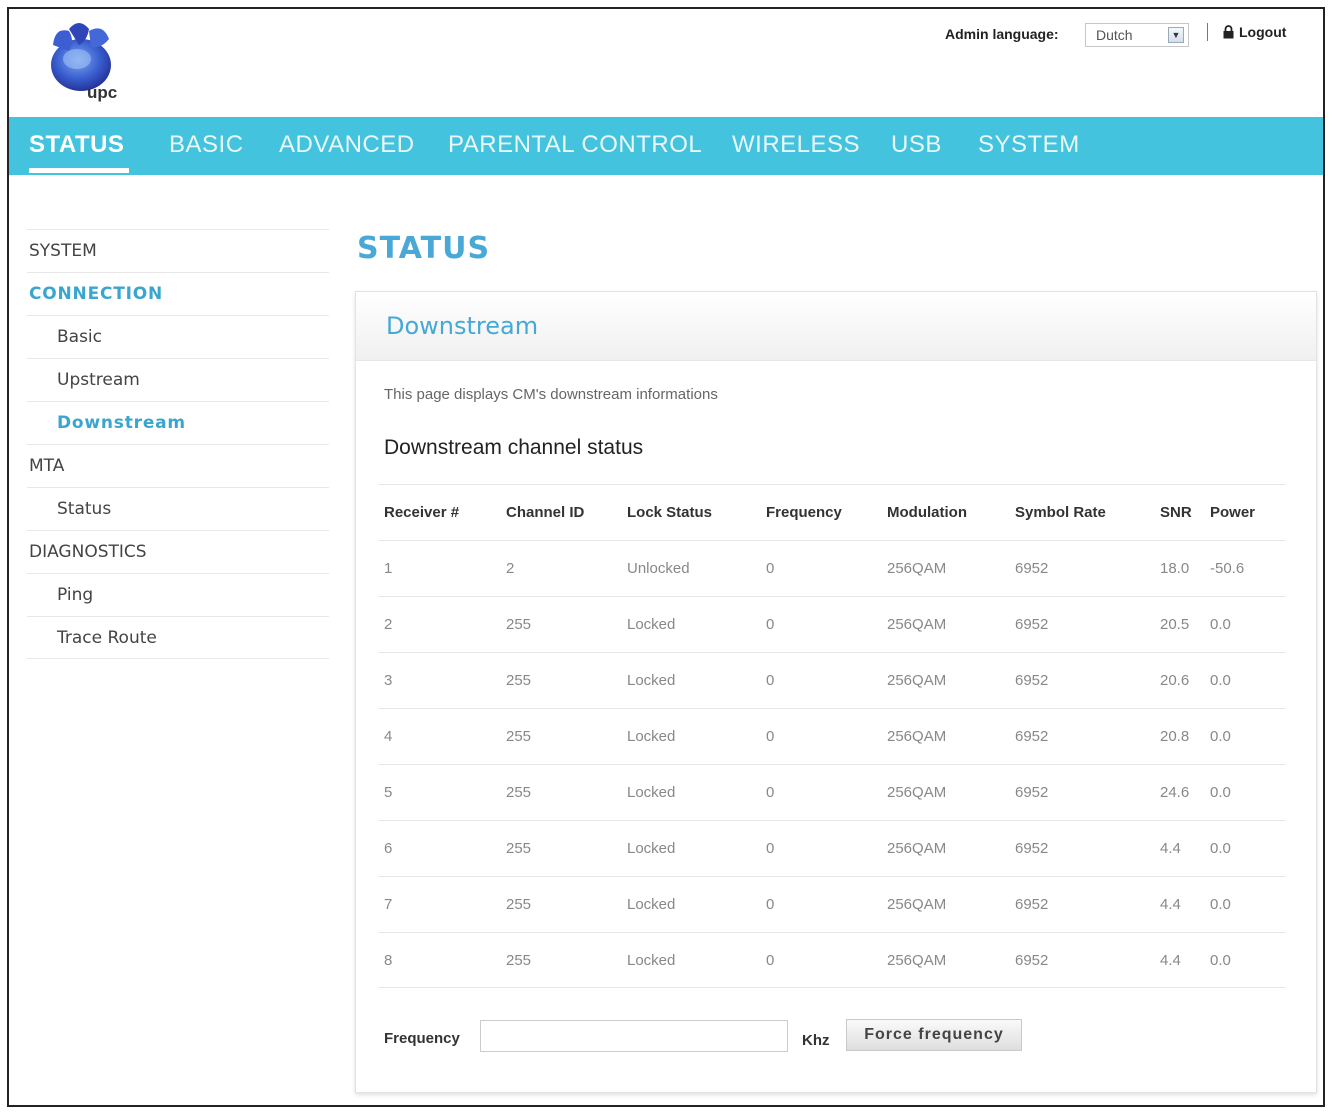 This screenshot has width=1334, height=1115. I want to click on tab-system: SYSTEM, so click(1029, 145).